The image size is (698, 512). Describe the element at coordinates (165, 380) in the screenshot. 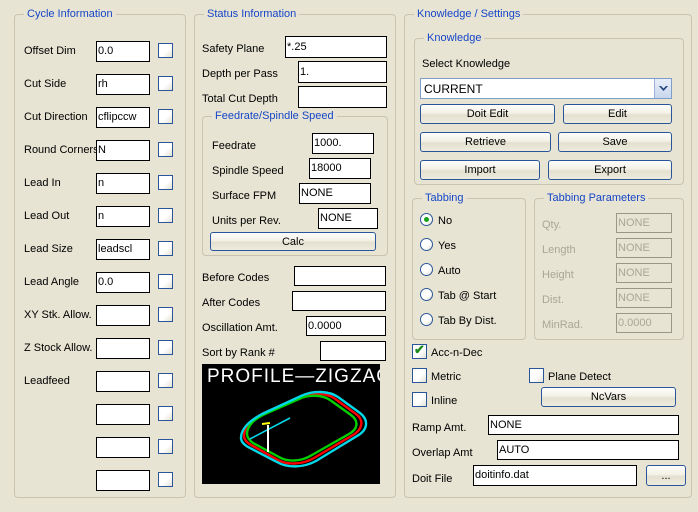

I see `leadfeed-checkbox` at that location.